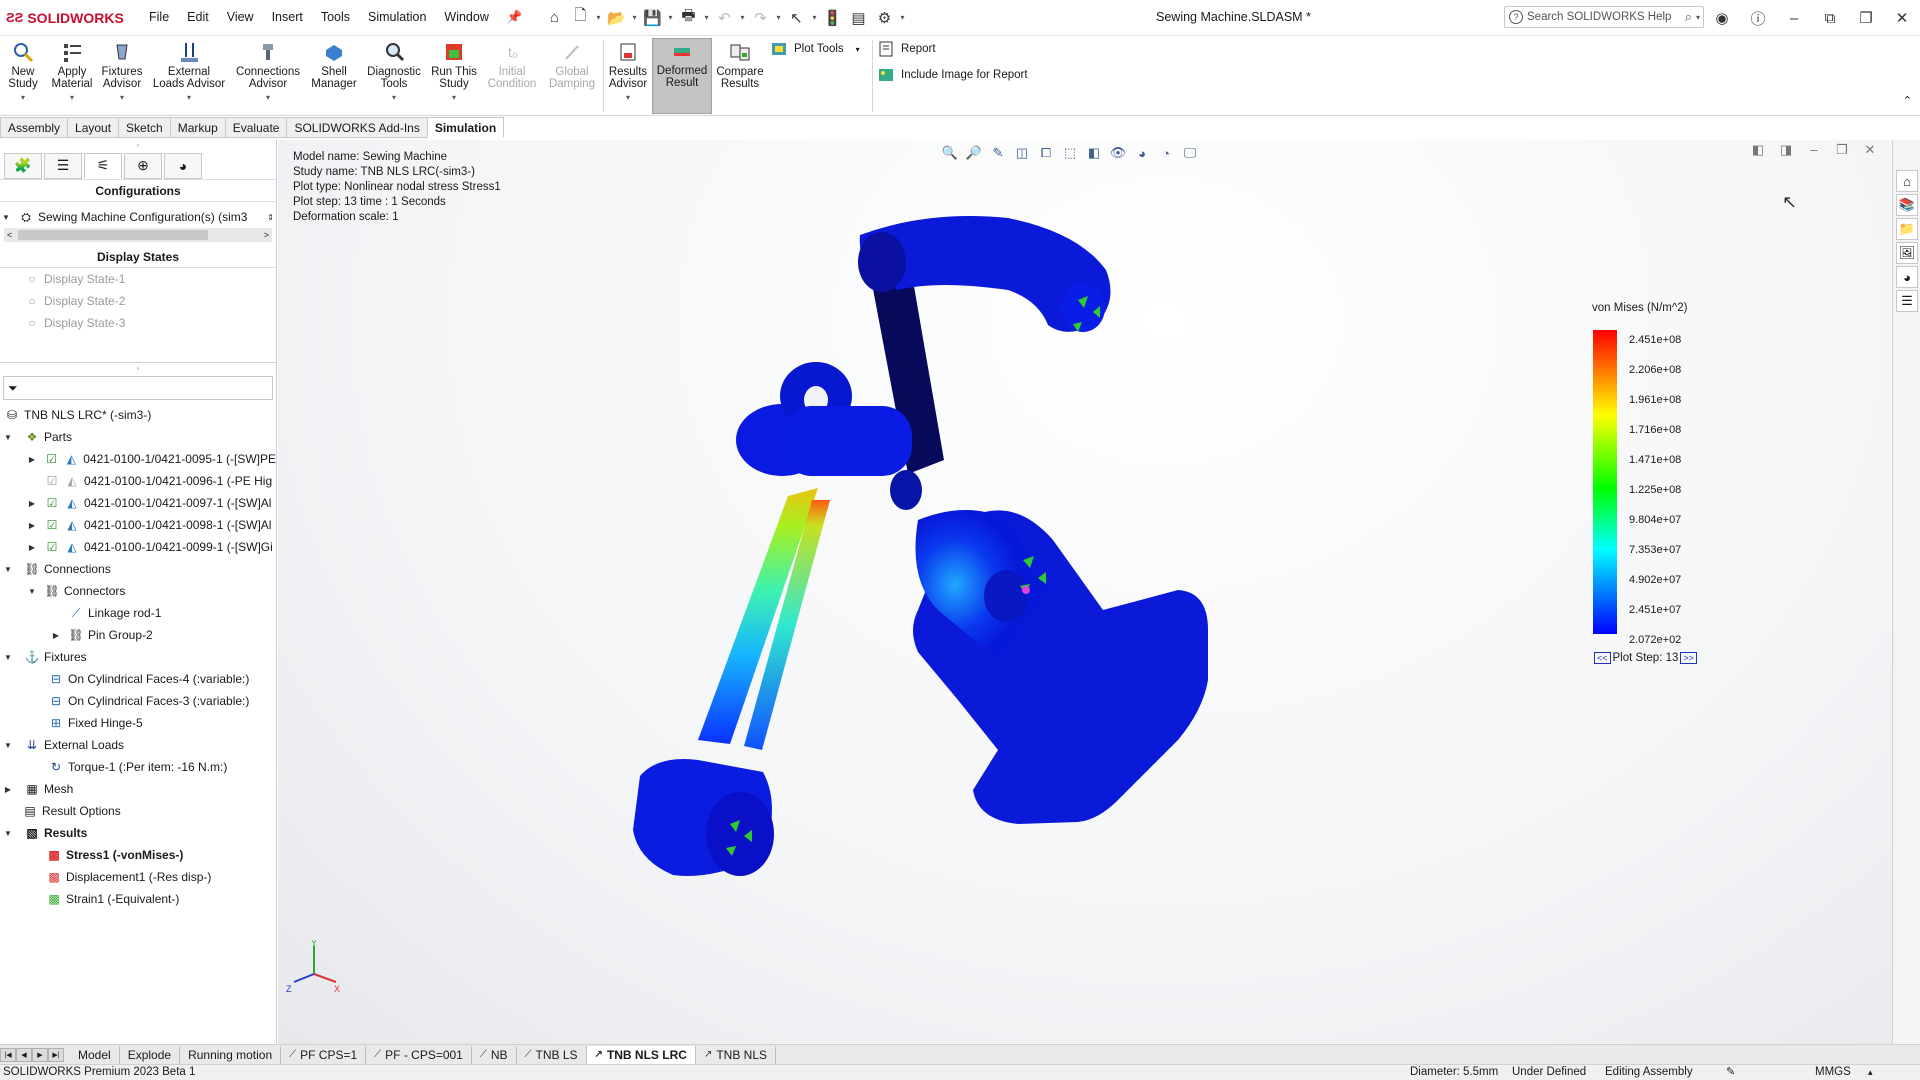  What do you see at coordinates (113, 235) in the screenshot?
I see `scrollbar-thumb` at bounding box center [113, 235].